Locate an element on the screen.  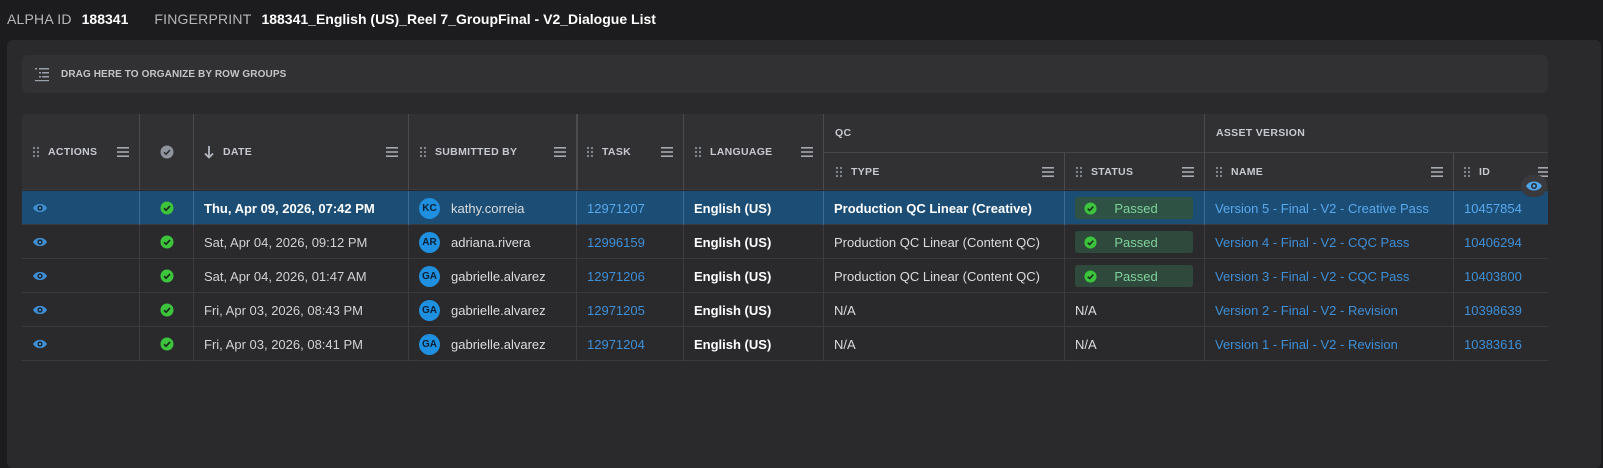
version-name-link: Version 3 - Final - V2 - CQC Pass is located at coordinates (1312, 276).